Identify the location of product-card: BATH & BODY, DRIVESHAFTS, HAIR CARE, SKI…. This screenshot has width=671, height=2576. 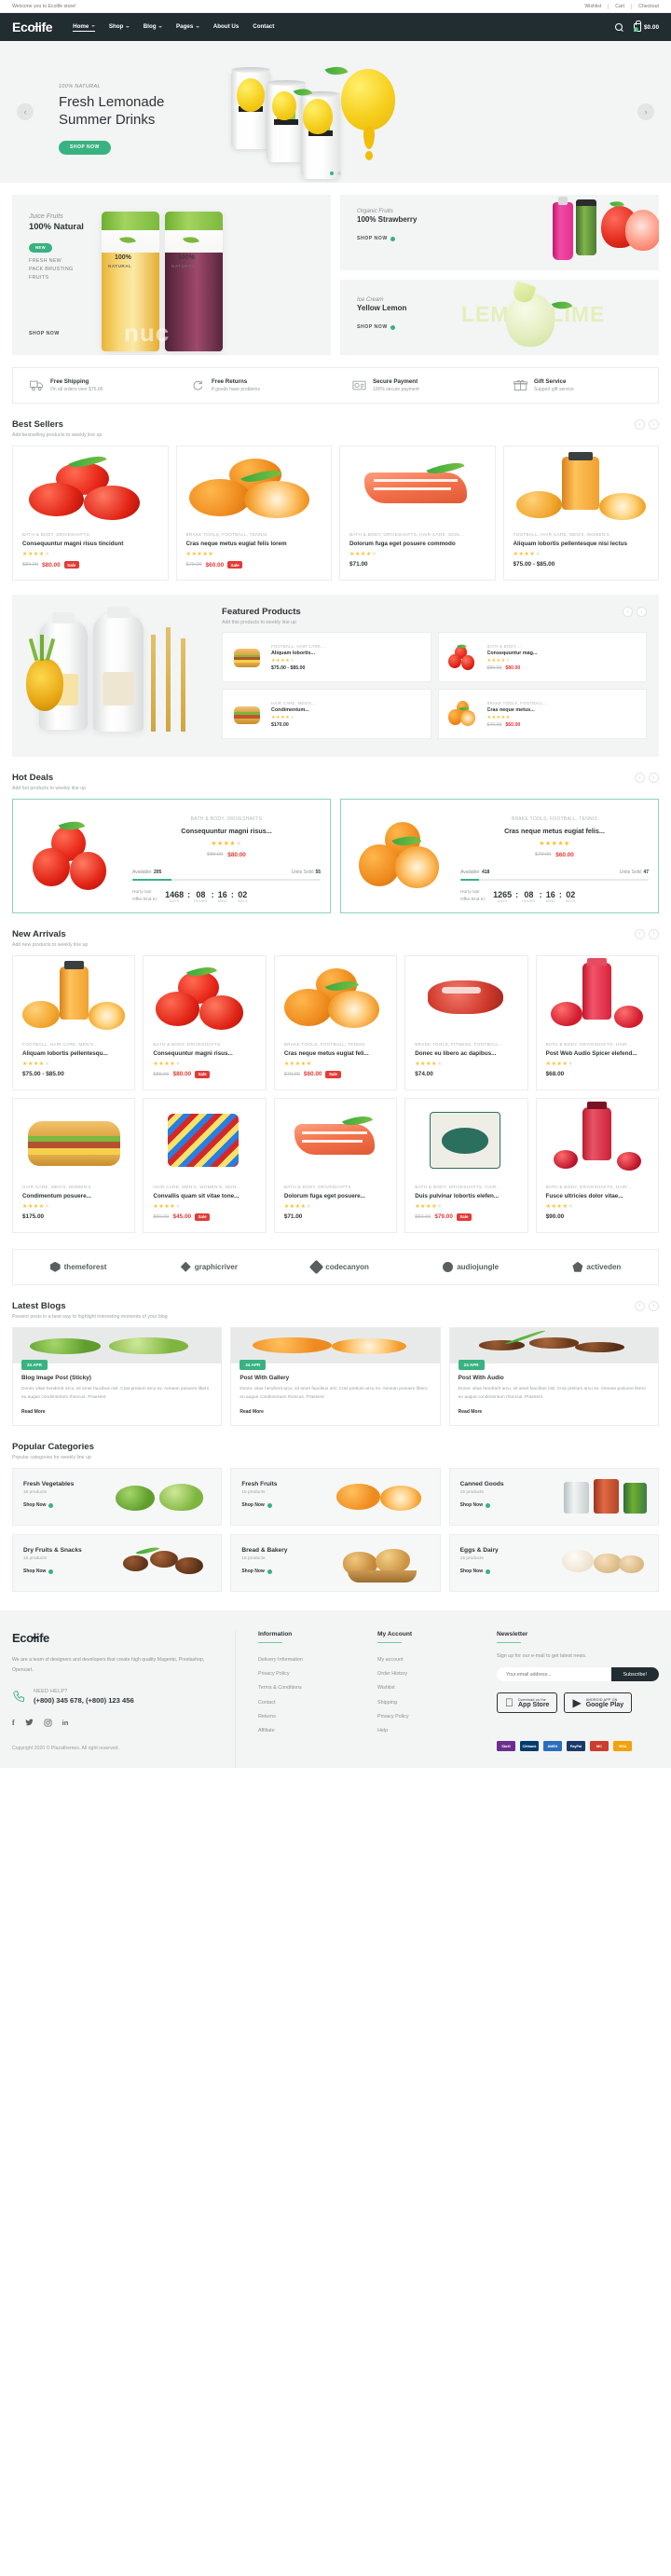
(417, 513).